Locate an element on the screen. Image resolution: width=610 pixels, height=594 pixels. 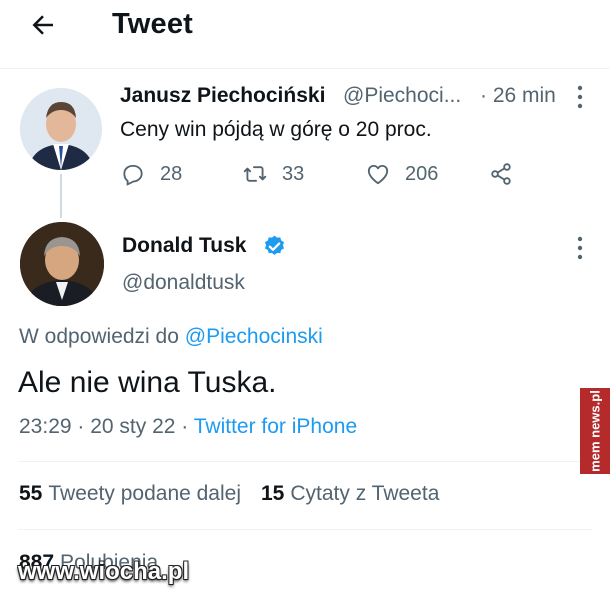
retweet-count: 33 is located at coordinates (293, 173).